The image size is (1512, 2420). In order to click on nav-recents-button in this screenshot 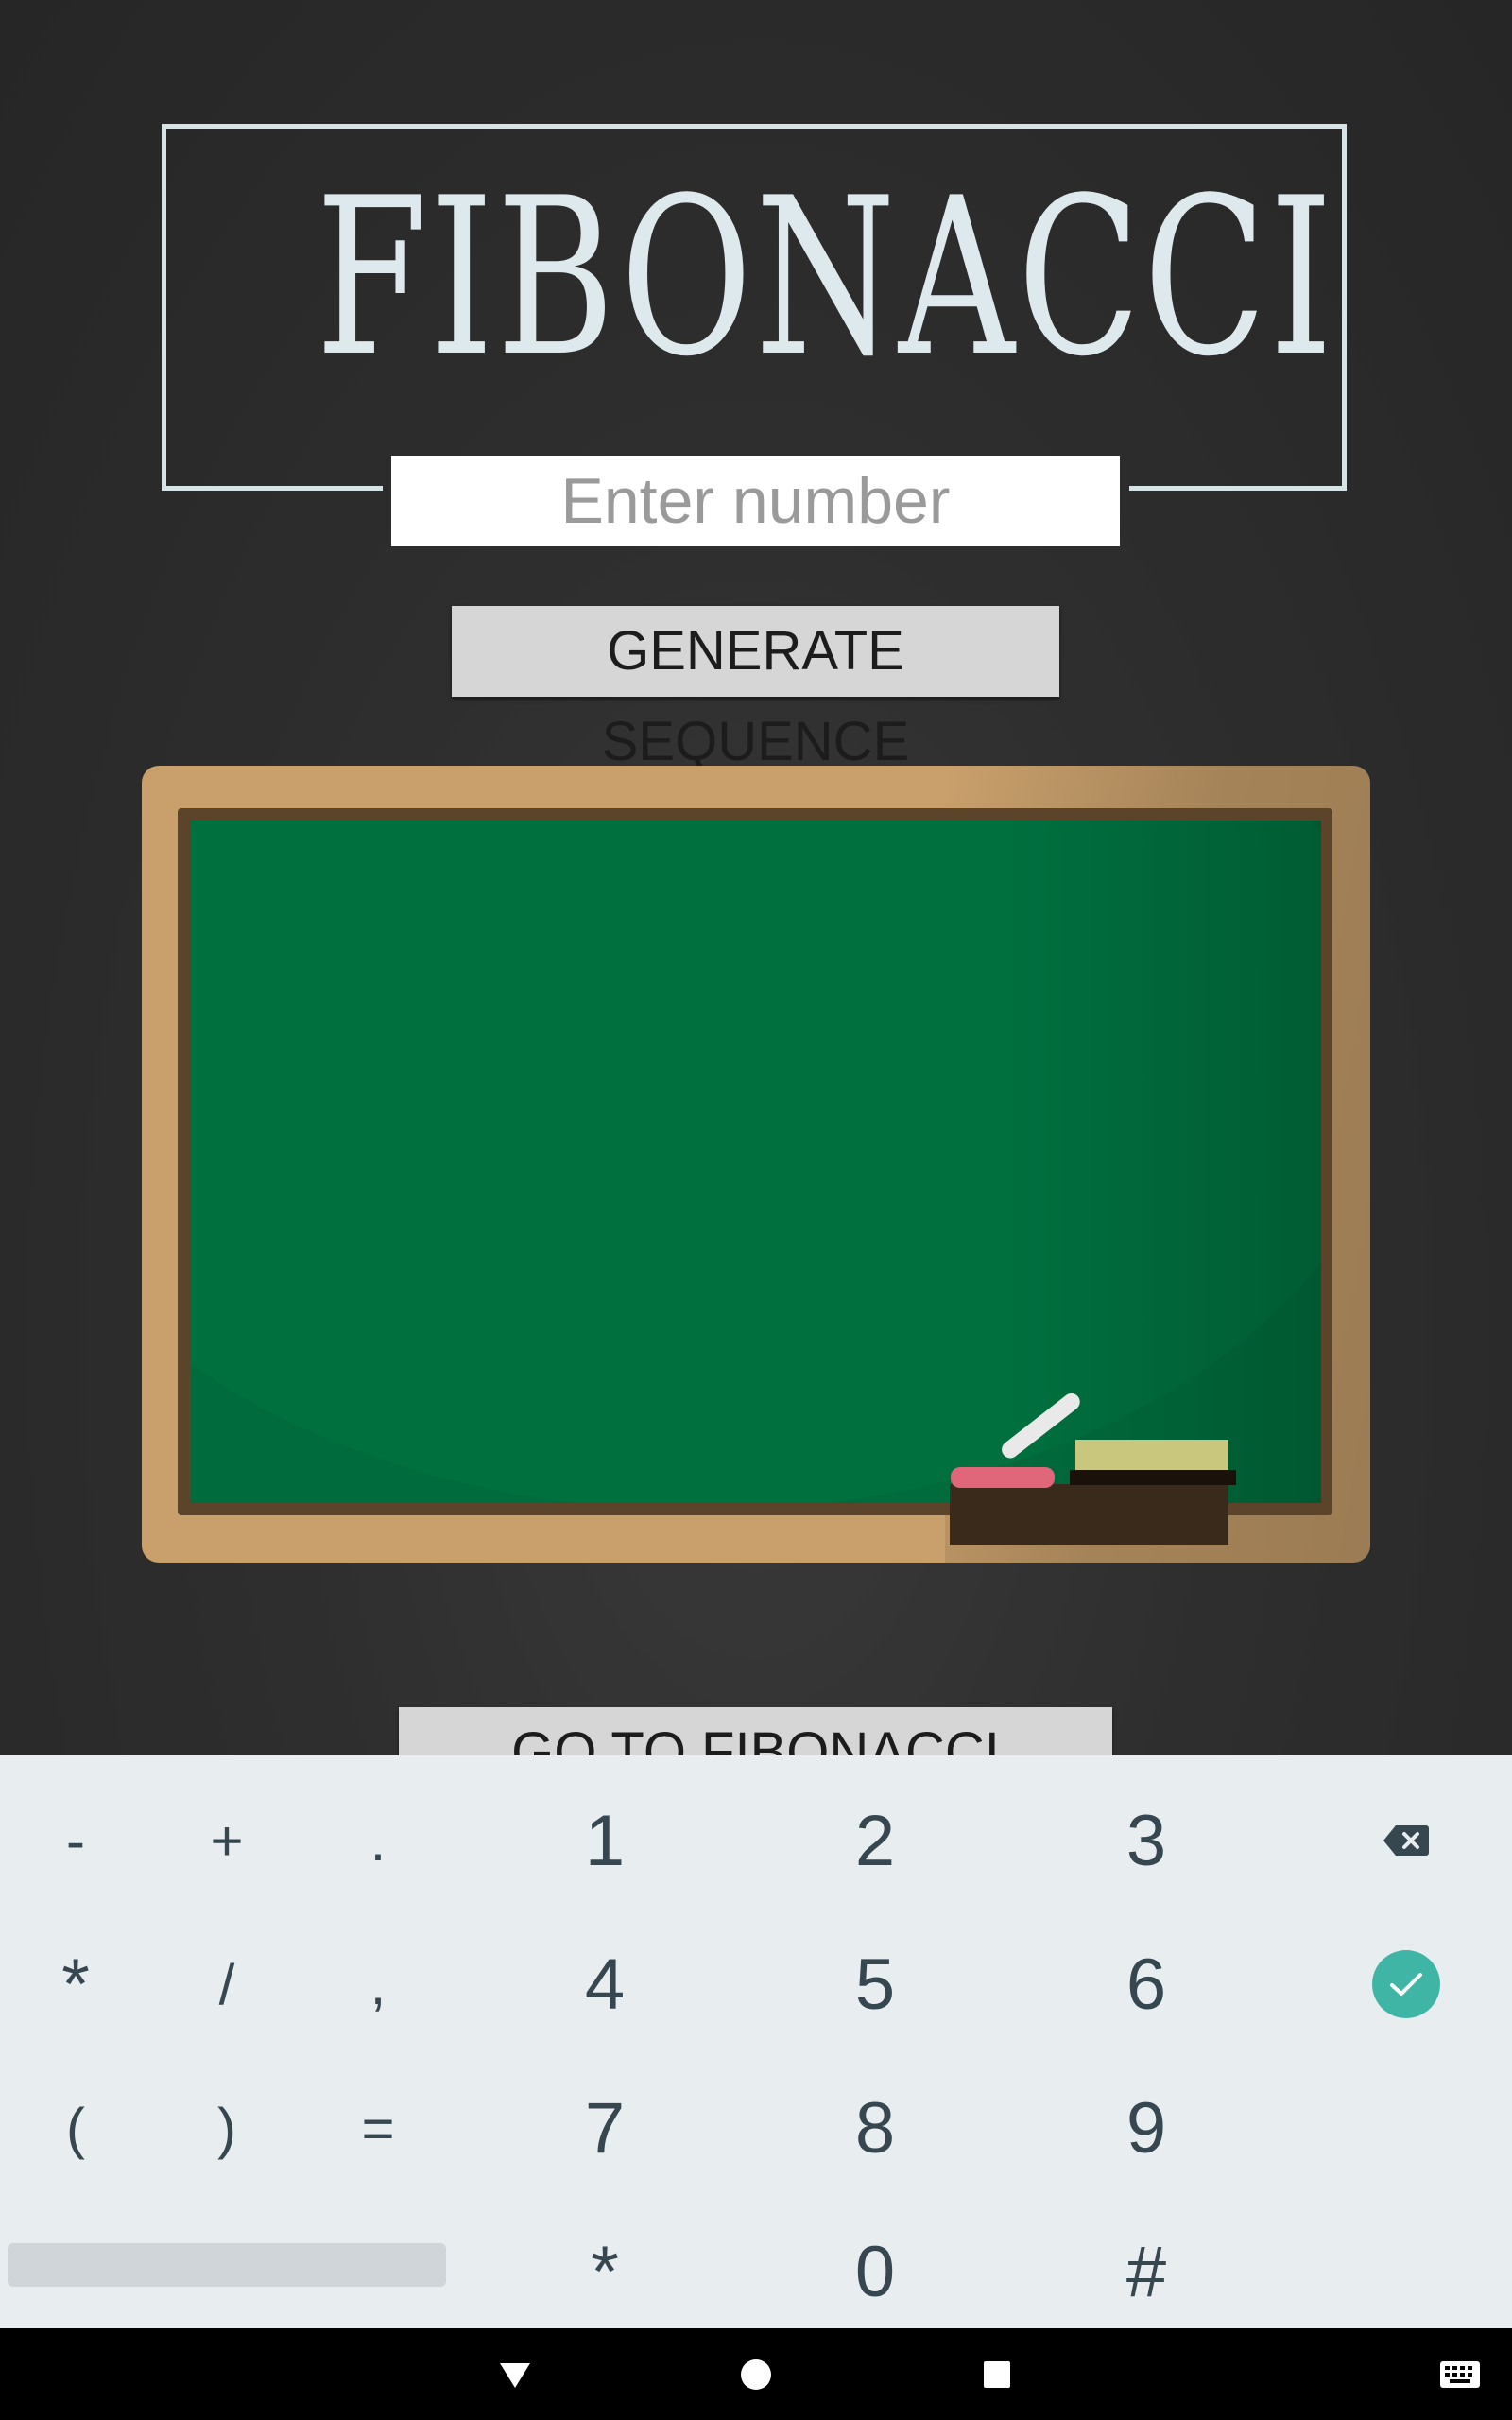, I will do `click(997, 2374)`.